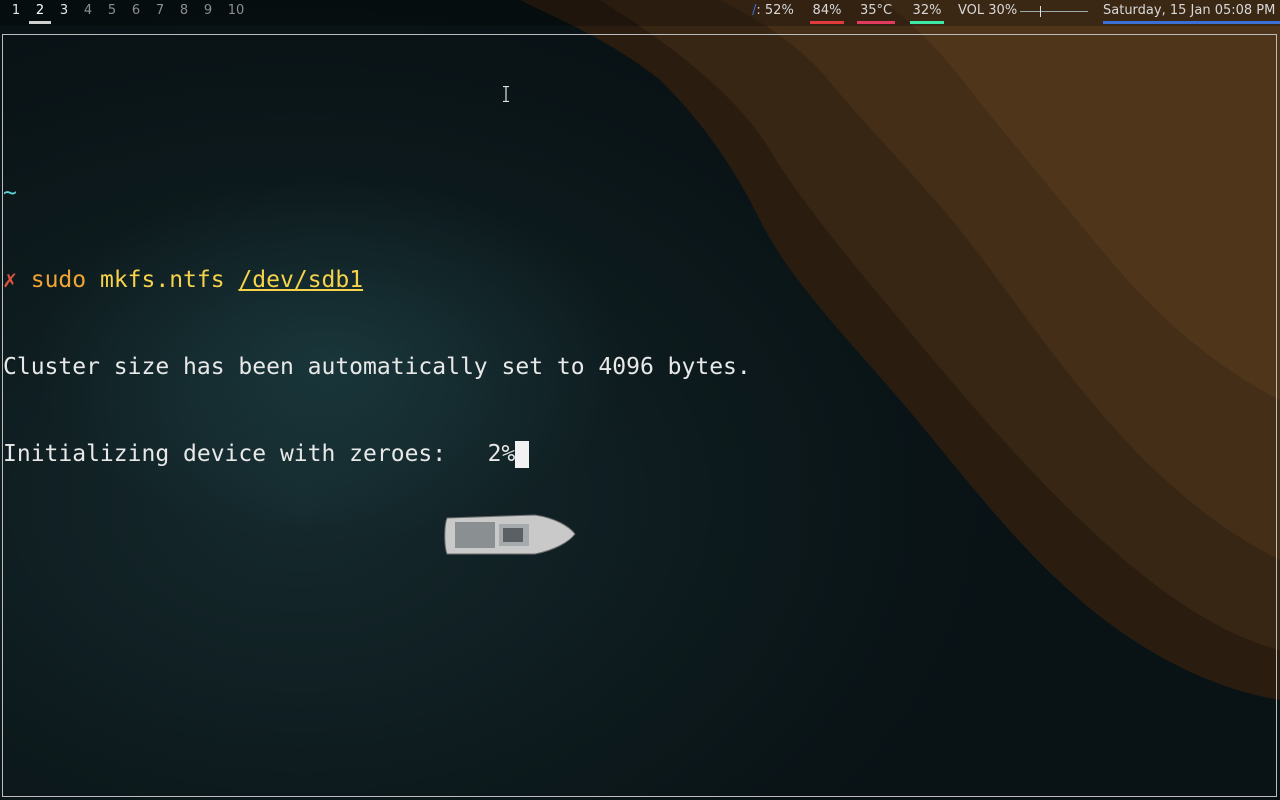 The height and width of the screenshot is (800, 1280). Describe the element at coordinates (40, 12) in the screenshot. I see `workspace-2: 2` at that location.